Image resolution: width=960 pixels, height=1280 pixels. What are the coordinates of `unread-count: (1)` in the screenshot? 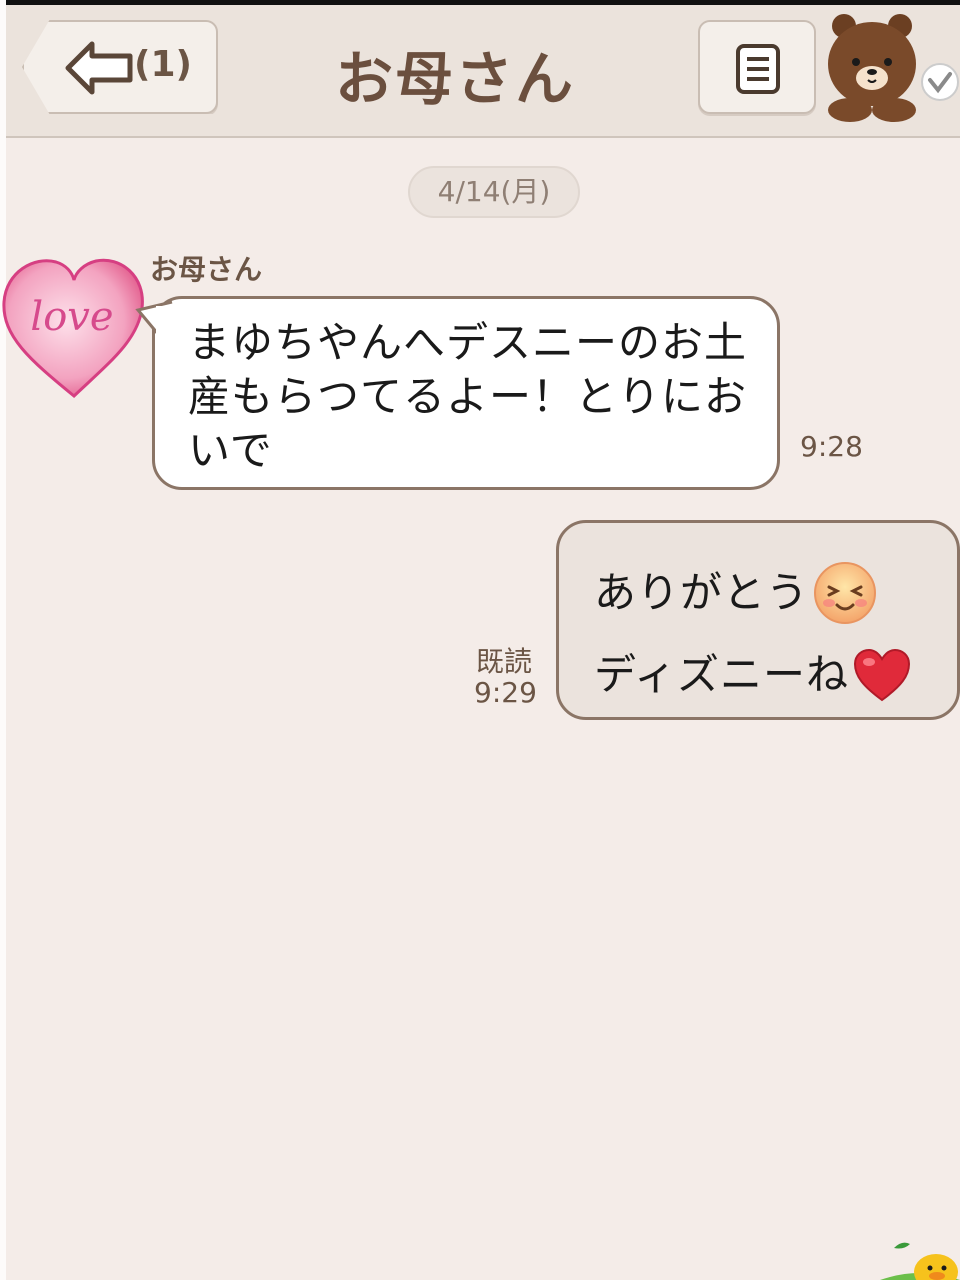 It's located at (163, 64).